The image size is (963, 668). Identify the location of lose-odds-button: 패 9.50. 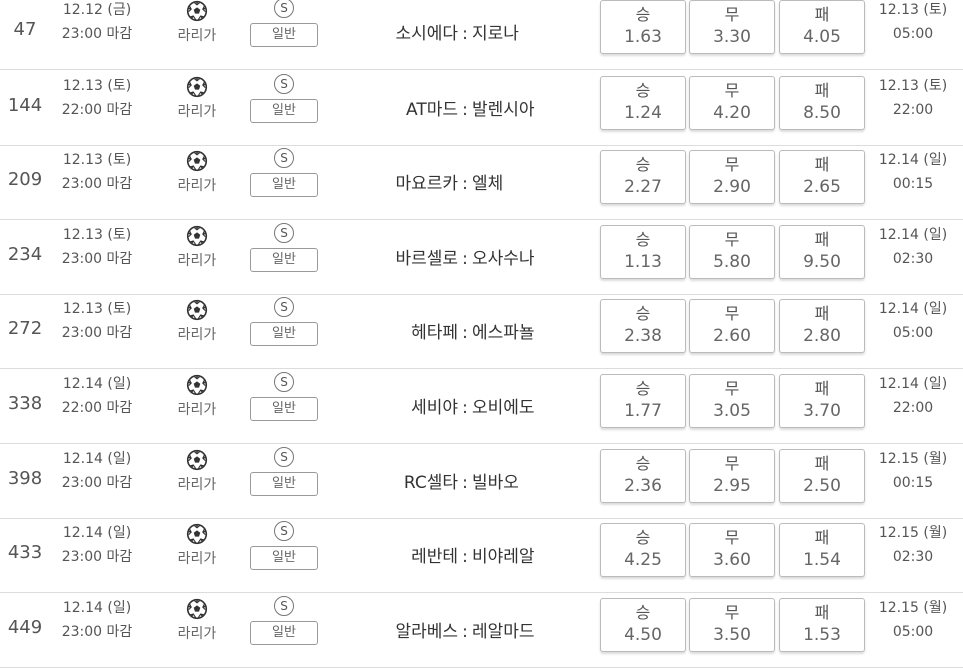
(822, 252).